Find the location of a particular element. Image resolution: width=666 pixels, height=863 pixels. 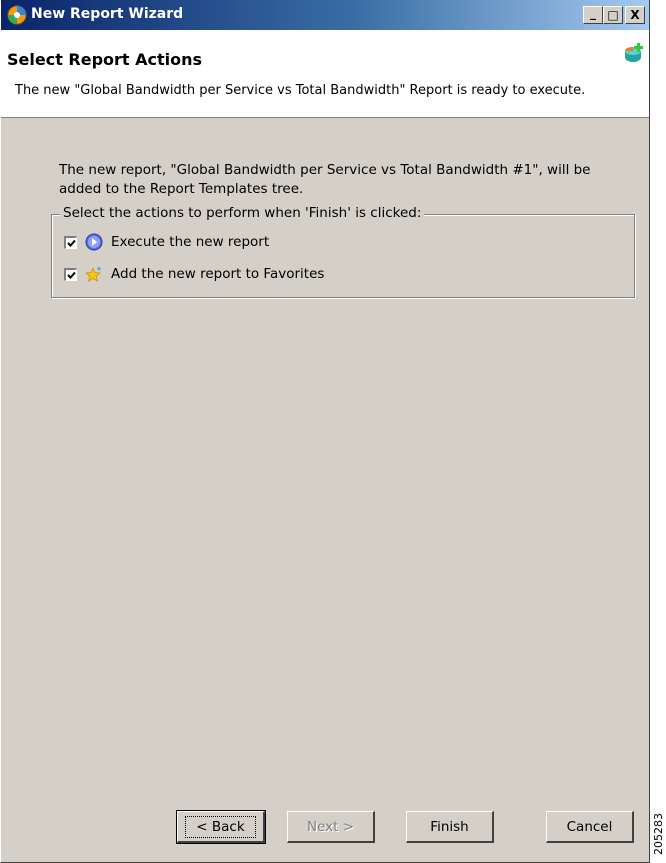

cancel-button-label: Cancel is located at coordinates (589, 826).